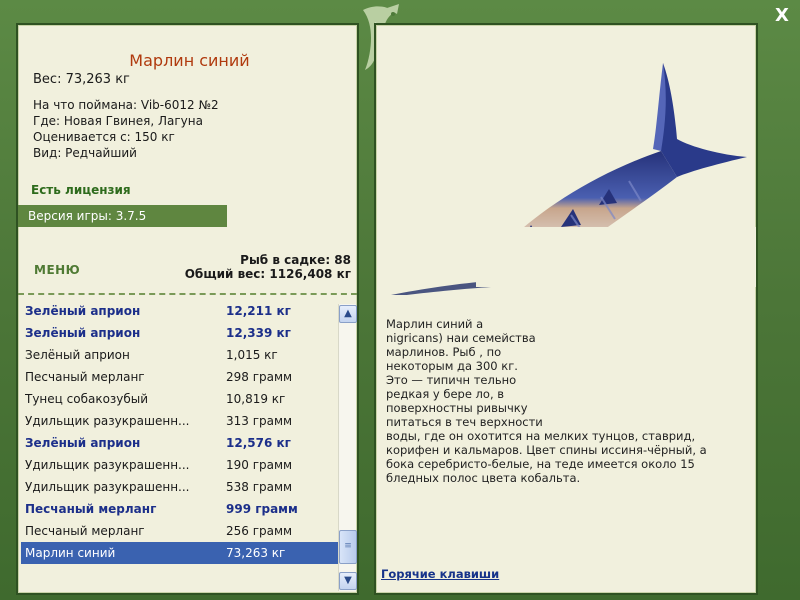 Image resolution: width=800 pixels, height=600 pixels. Describe the element at coordinates (616, 257) in the screenshot. I see `image-mask` at that location.